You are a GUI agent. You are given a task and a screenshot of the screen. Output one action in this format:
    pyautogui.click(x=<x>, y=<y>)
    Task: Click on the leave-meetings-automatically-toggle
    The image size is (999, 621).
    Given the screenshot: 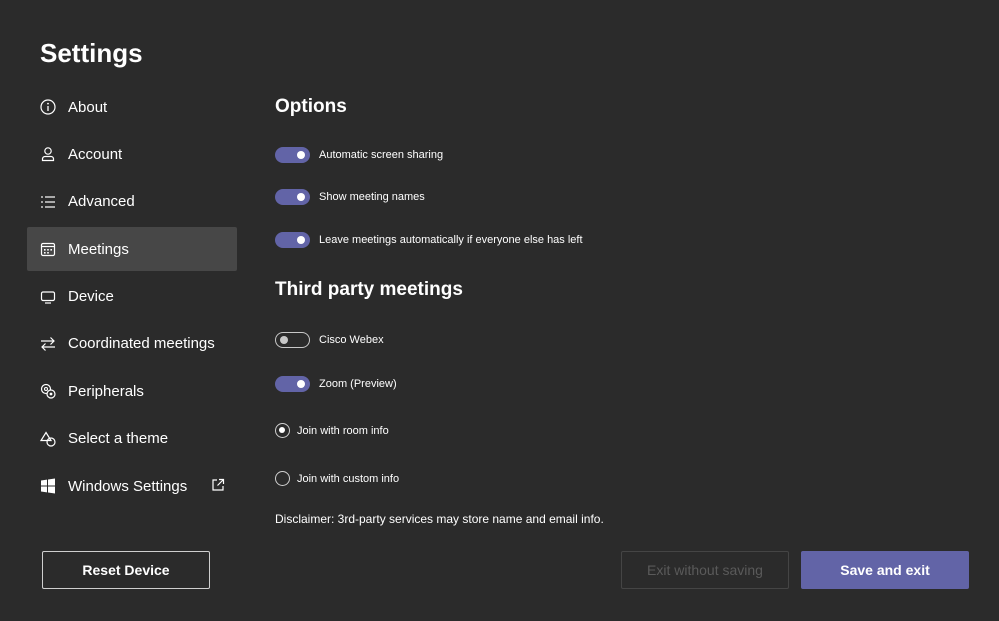 What is the action you would take?
    pyautogui.click(x=292, y=240)
    